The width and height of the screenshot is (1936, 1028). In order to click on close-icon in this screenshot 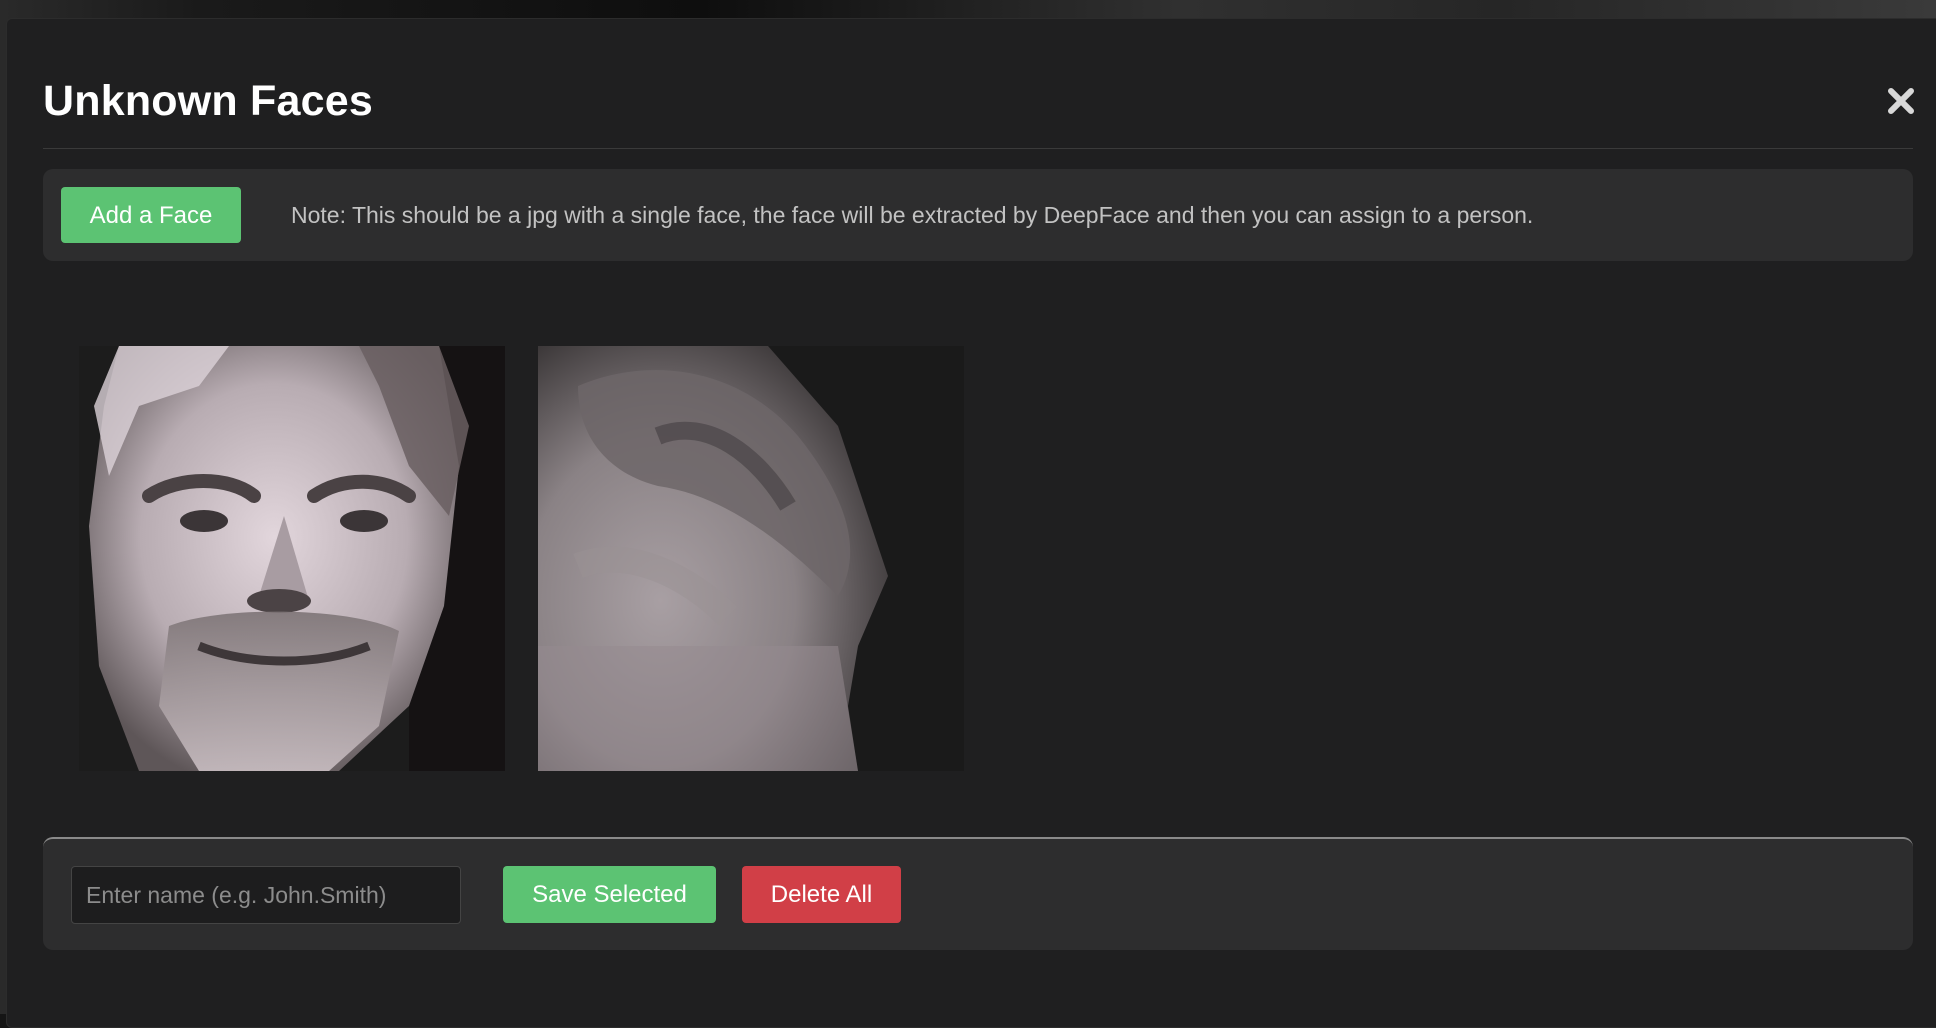, I will do `click(1901, 101)`.